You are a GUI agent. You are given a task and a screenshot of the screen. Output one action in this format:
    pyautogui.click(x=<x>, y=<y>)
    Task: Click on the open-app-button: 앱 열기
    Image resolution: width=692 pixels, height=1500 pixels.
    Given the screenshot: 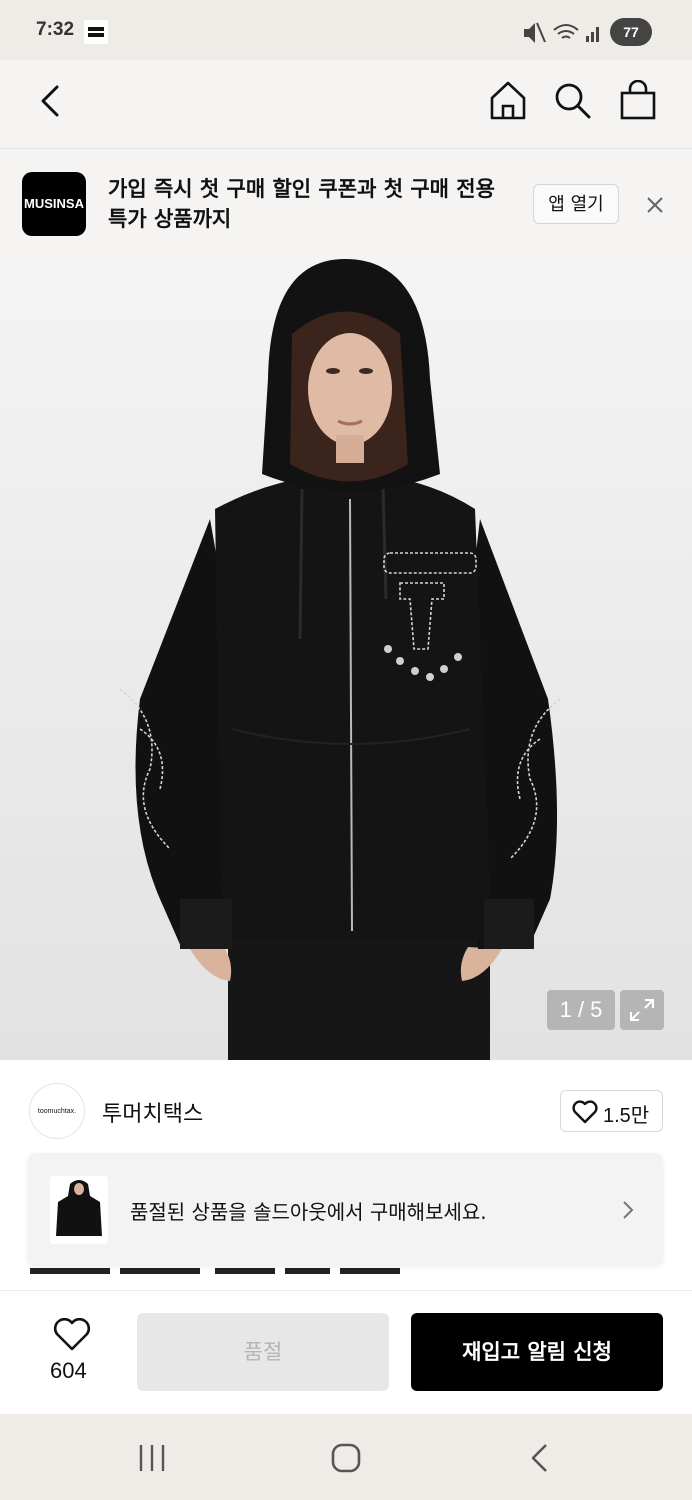 What is the action you would take?
    pyautogui.click(x=576, y=204)
    